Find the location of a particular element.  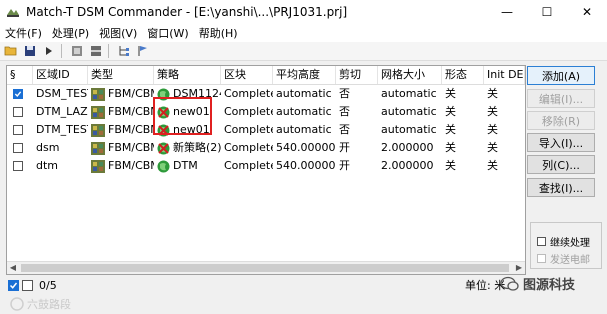

menu-window: 窗口(W) is located at coordinates (167, 33).